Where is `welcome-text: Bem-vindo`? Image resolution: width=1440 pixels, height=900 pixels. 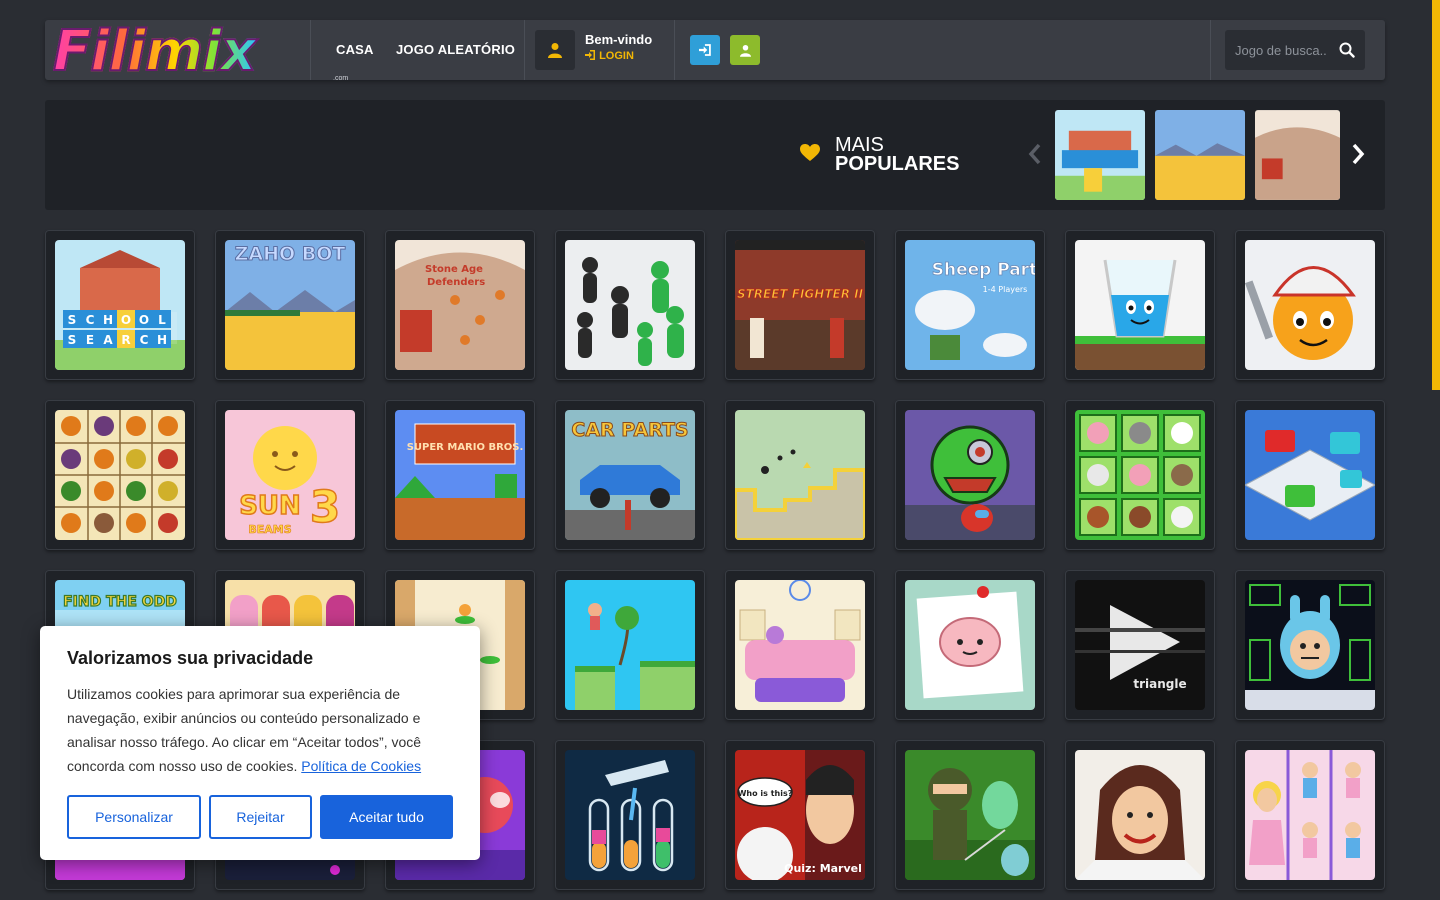
welcome-text: Bem-vindo is located at coordinates (619, 39).